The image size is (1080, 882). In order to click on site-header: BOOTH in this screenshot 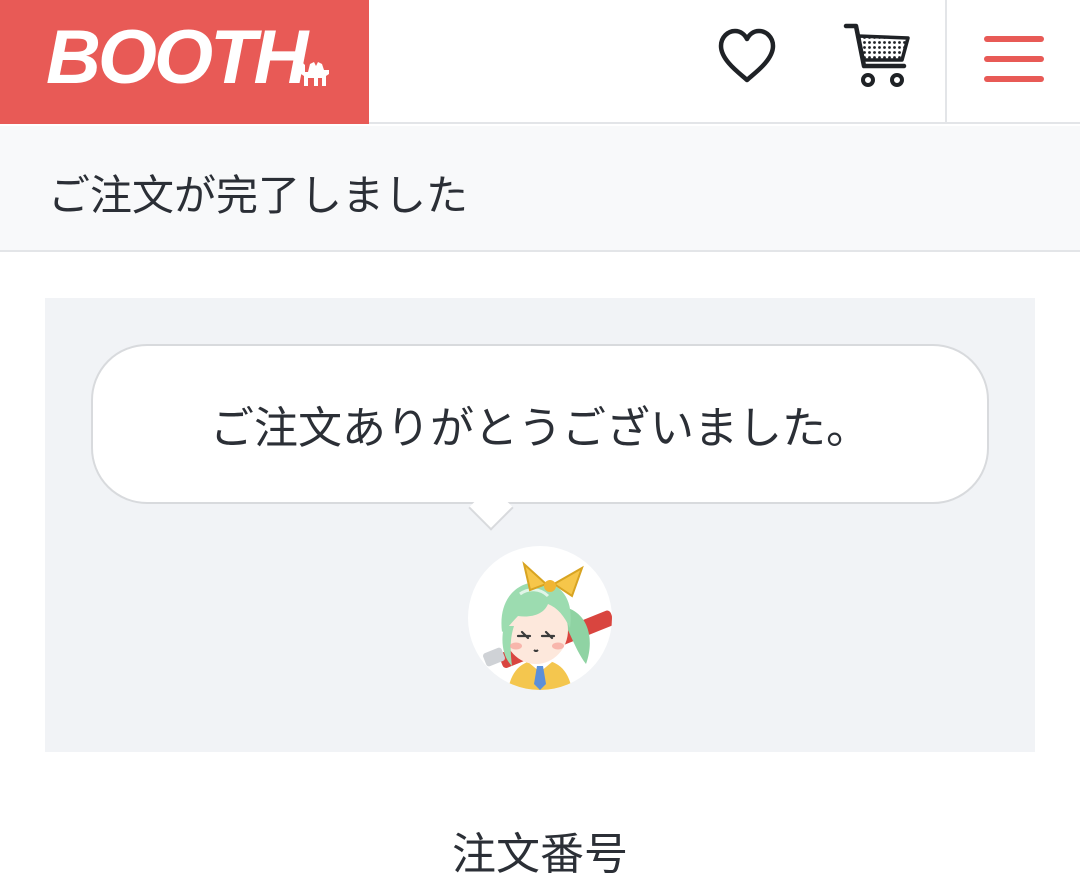, I will do `click(540, 62)`.